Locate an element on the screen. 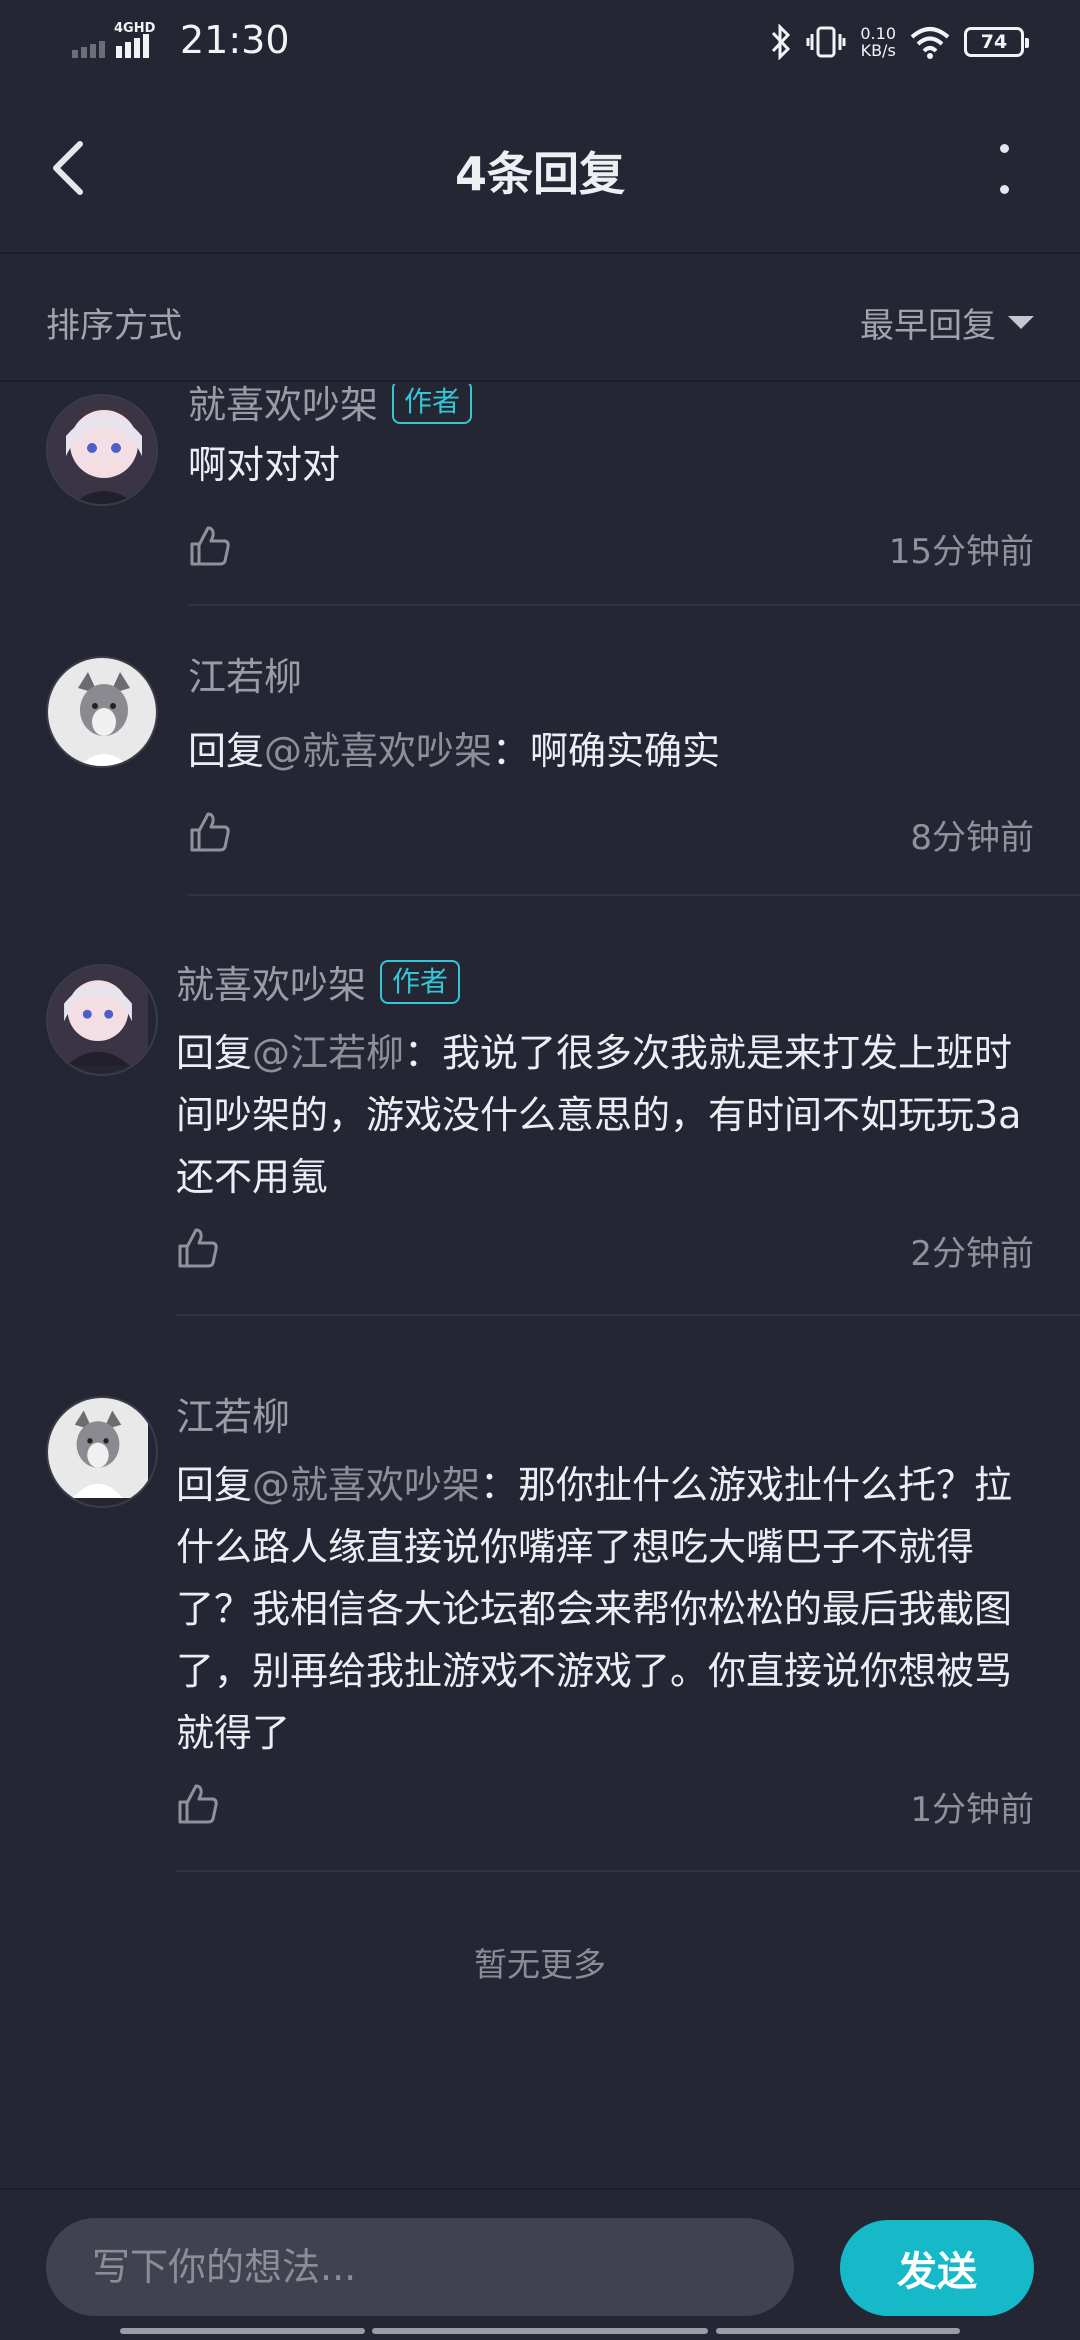 The image size is (1080, 2340). reply-item: 江若柳 回复@就喜欢吵架：啊确实确实 8分钟前 is located at coordinates (540, 761).